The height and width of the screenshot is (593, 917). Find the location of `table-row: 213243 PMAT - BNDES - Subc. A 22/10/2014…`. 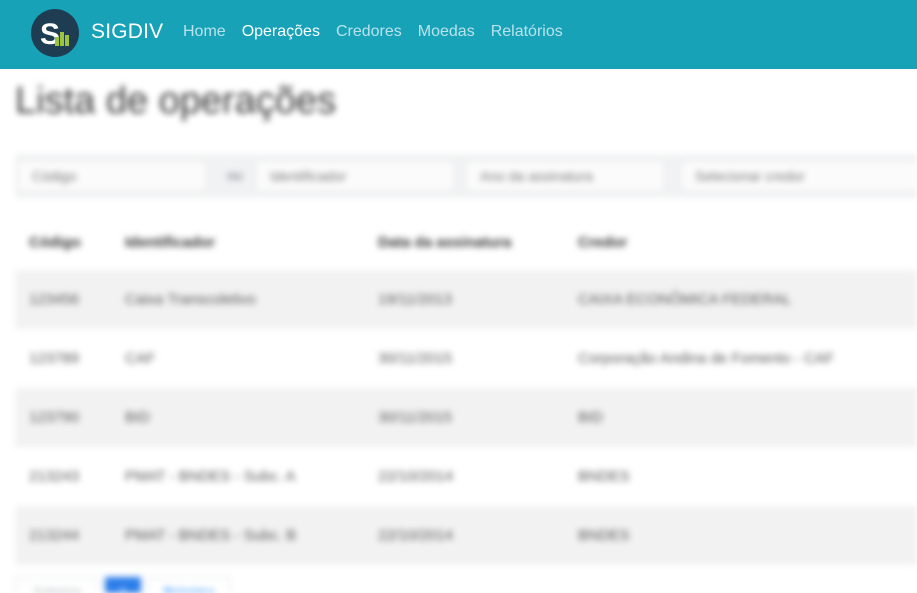

table-row: 213243 PMAT - BNDES - Subc. A 22/10/2014… is located at coordinates (466, 476).